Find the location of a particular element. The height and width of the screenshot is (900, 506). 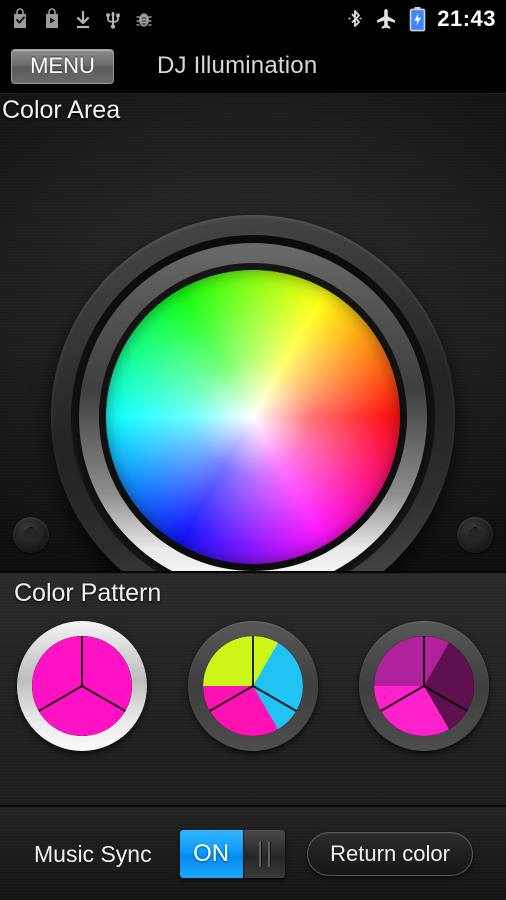

status-bar-clock: 21:43 is located at coordinates (466, 18).